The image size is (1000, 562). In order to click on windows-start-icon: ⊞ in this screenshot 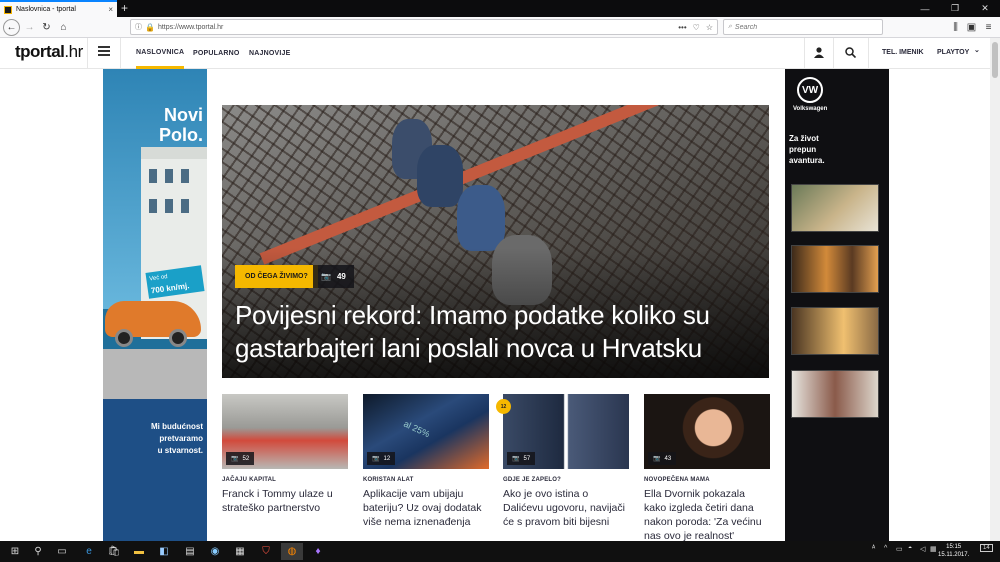, I will do `click(15, 551)`.